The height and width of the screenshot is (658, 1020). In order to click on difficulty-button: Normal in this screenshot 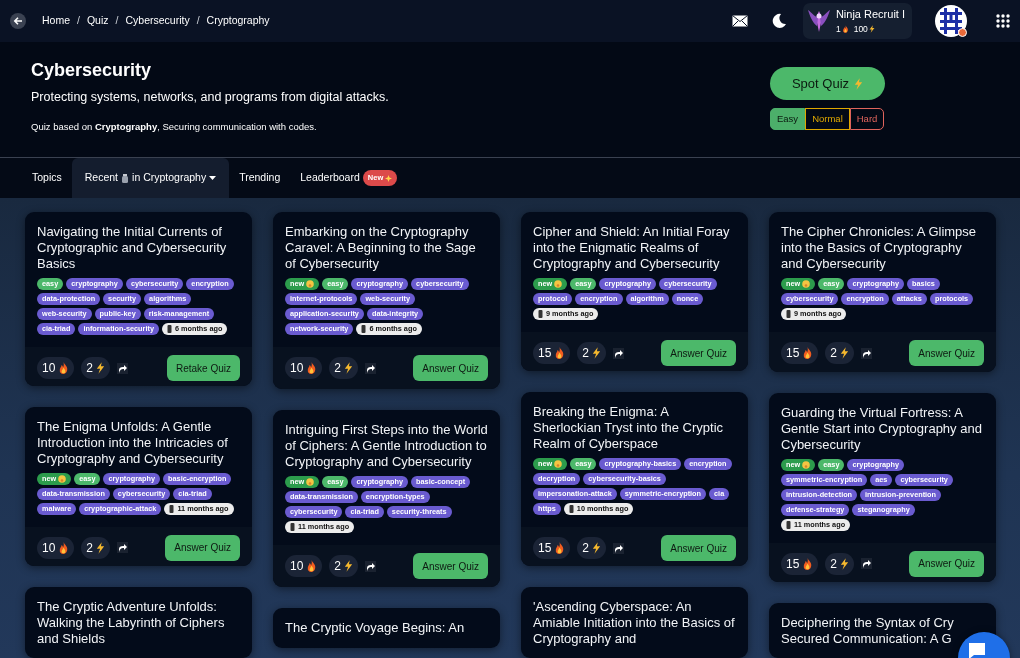, I will do `click(827, 119)`.